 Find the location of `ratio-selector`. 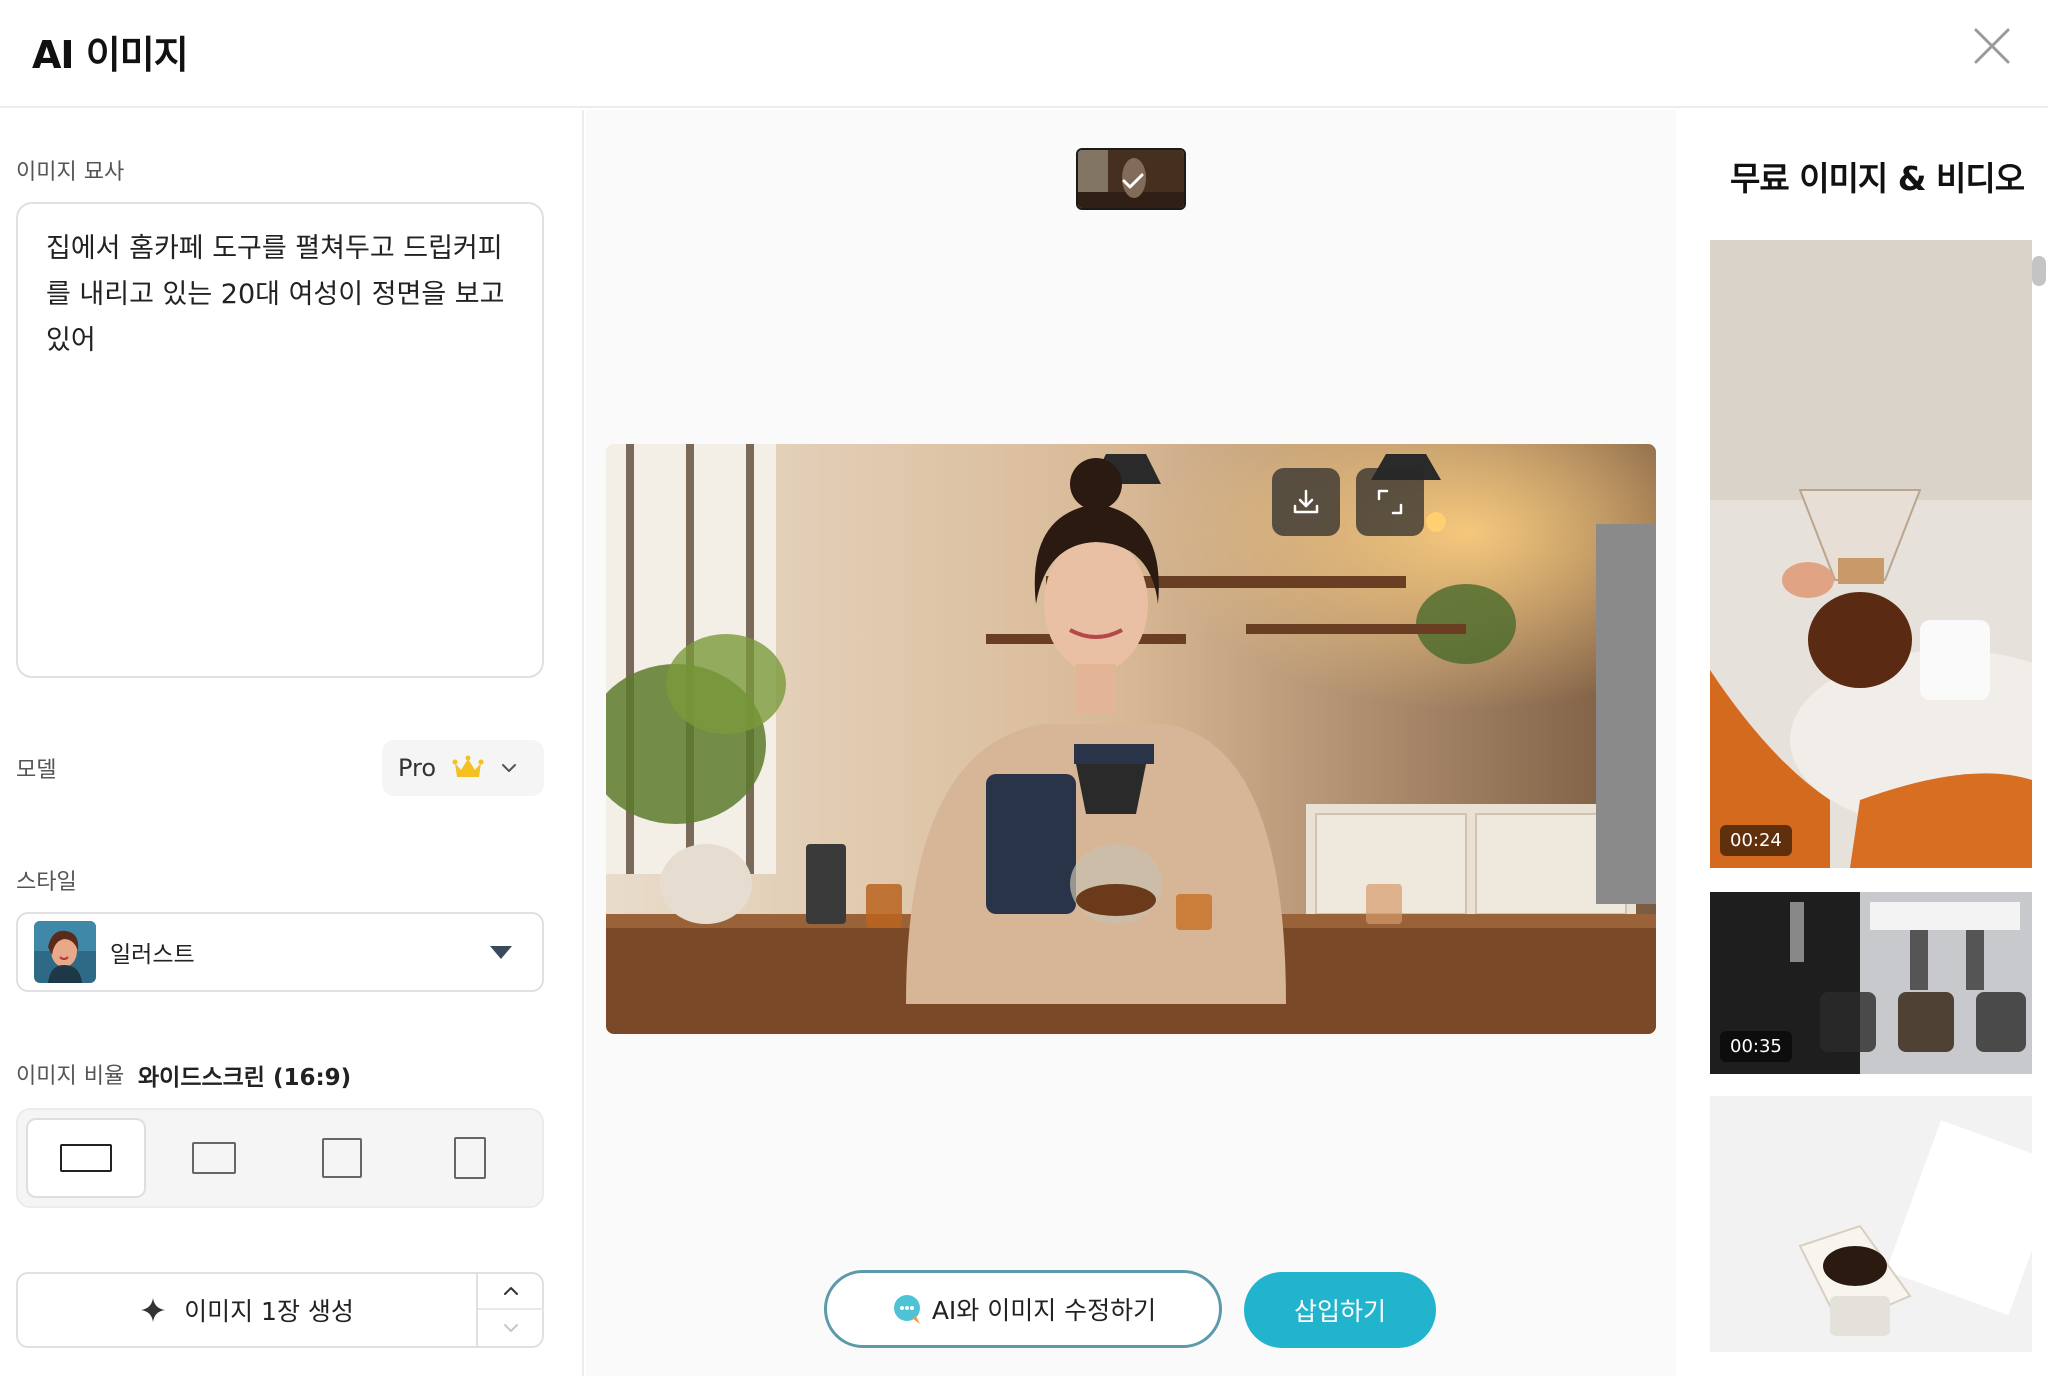

ratio-selector is located at coordinates (280, 1158).